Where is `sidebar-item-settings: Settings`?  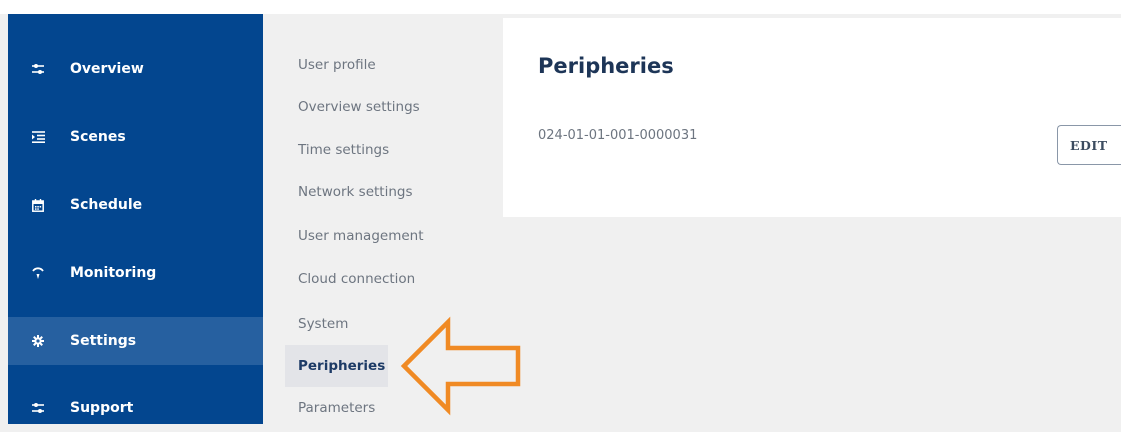 sidebar-item-settings: Settings is located at coordinates (135, 341).